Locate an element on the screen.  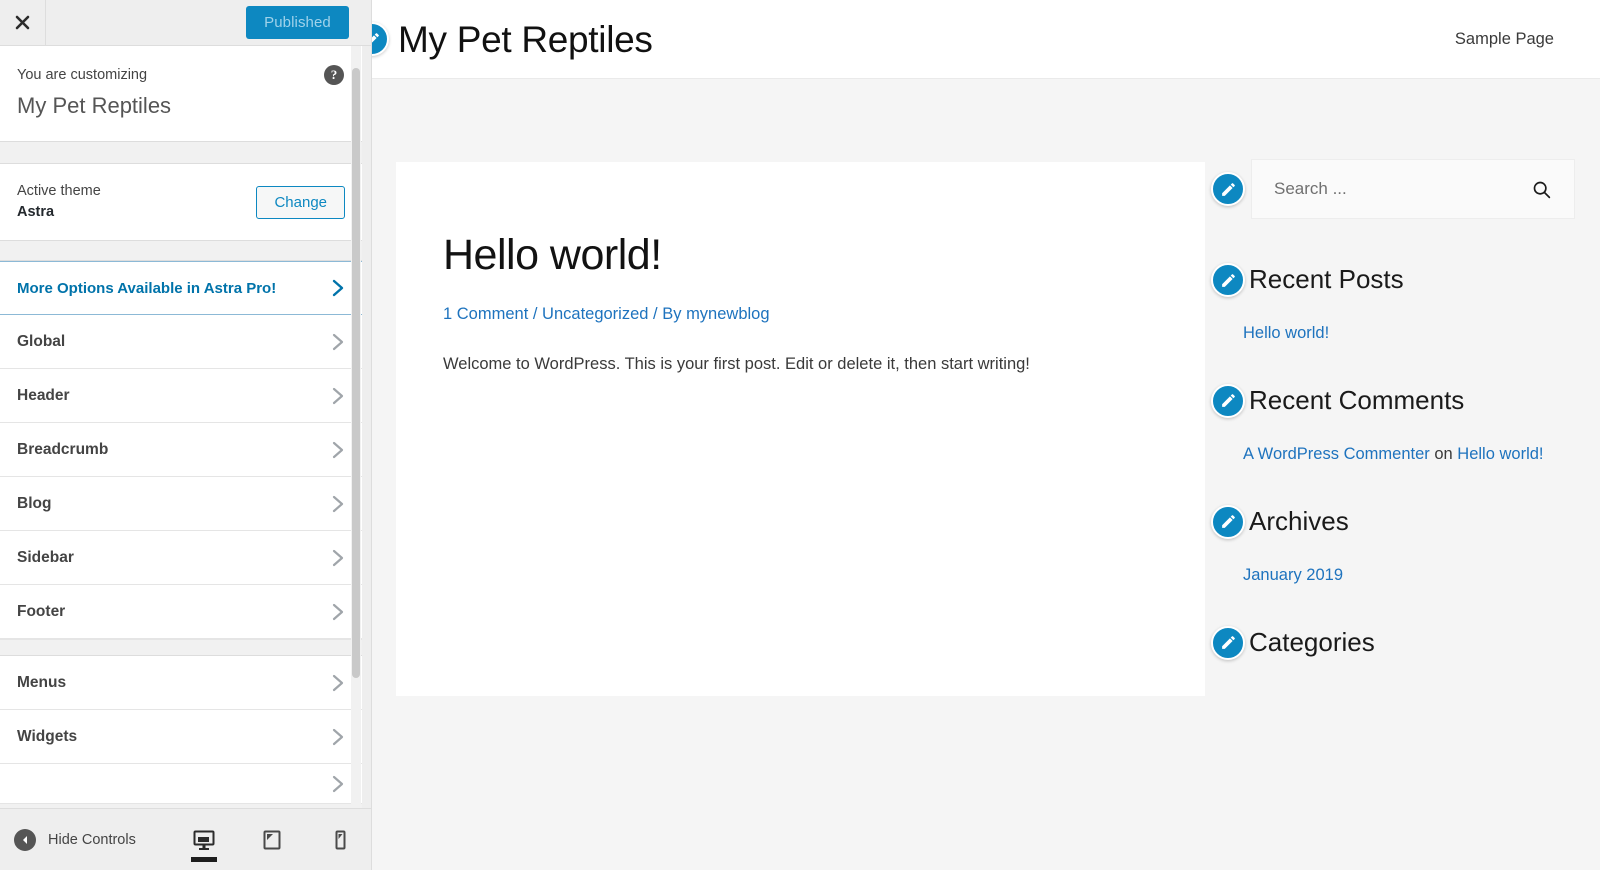
change-theme-button: Change is located at coordinates (300, 202).